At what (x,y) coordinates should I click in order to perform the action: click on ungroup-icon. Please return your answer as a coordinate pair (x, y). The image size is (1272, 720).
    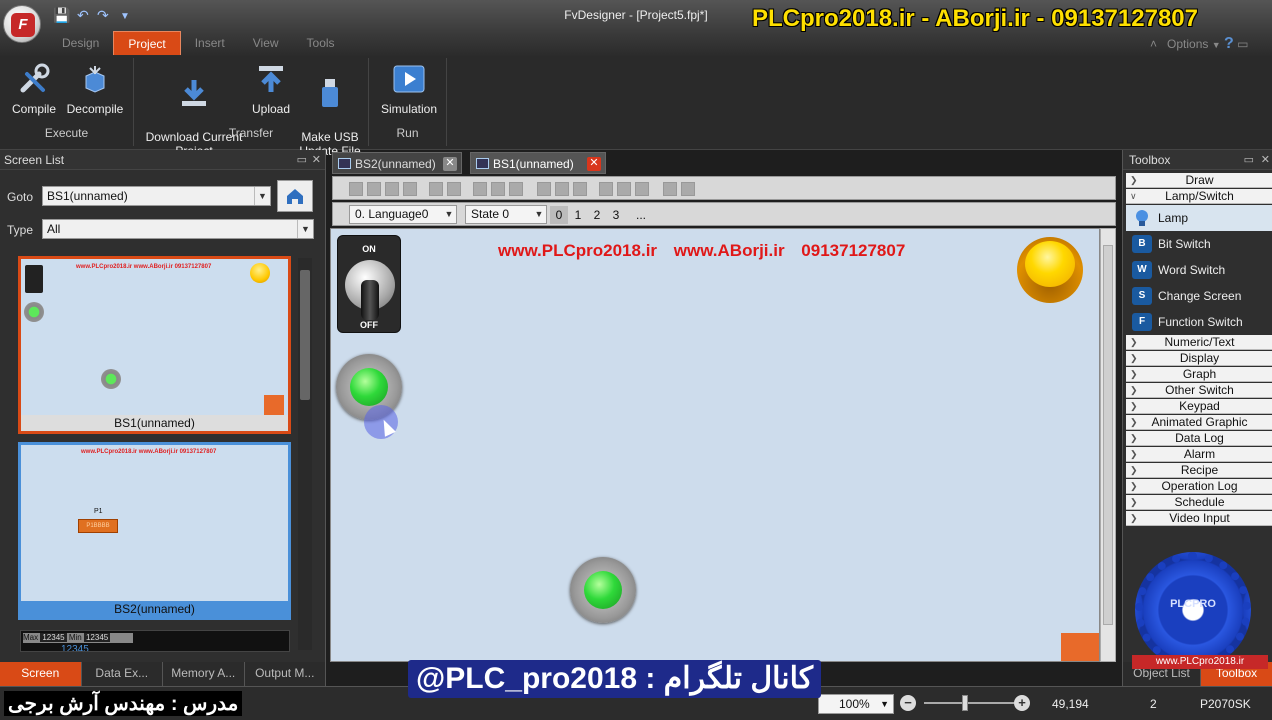
    Looking at the image, I should click on (454, 189).